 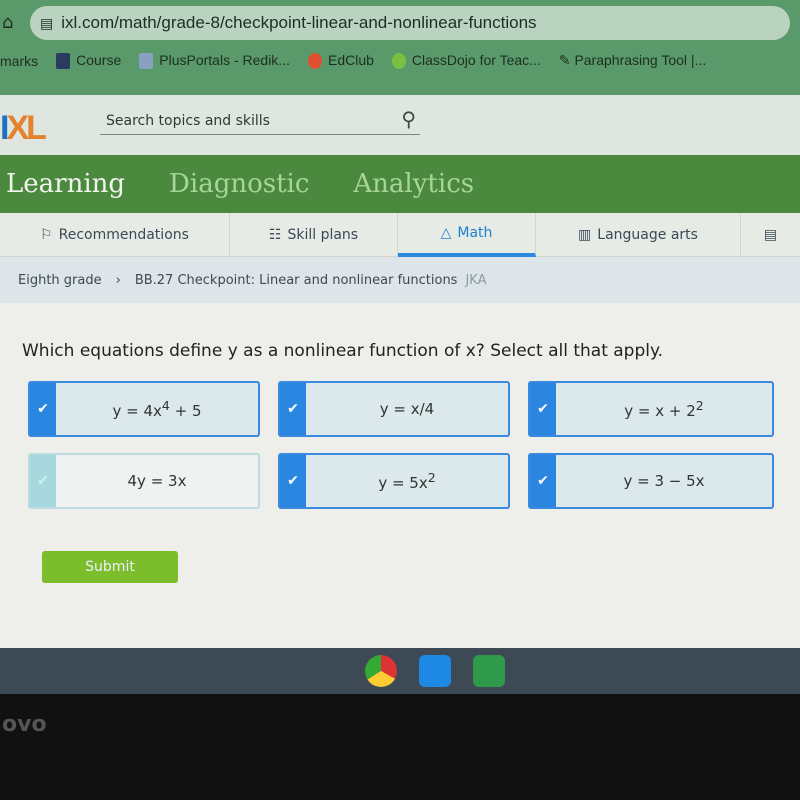 I want to click on edclub-icon, so click(x=314, y=61).